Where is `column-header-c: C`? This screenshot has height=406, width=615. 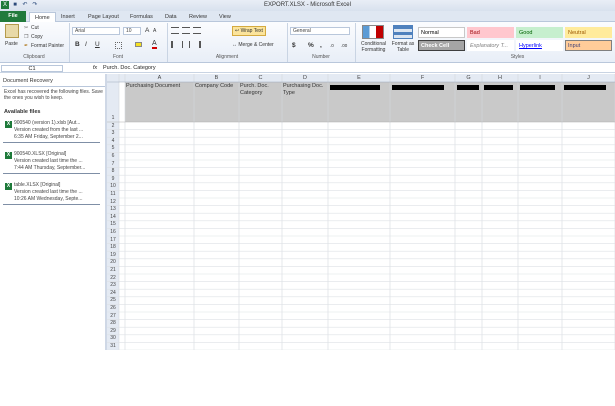 column-header-c: C is located at coordinates (260, 78).